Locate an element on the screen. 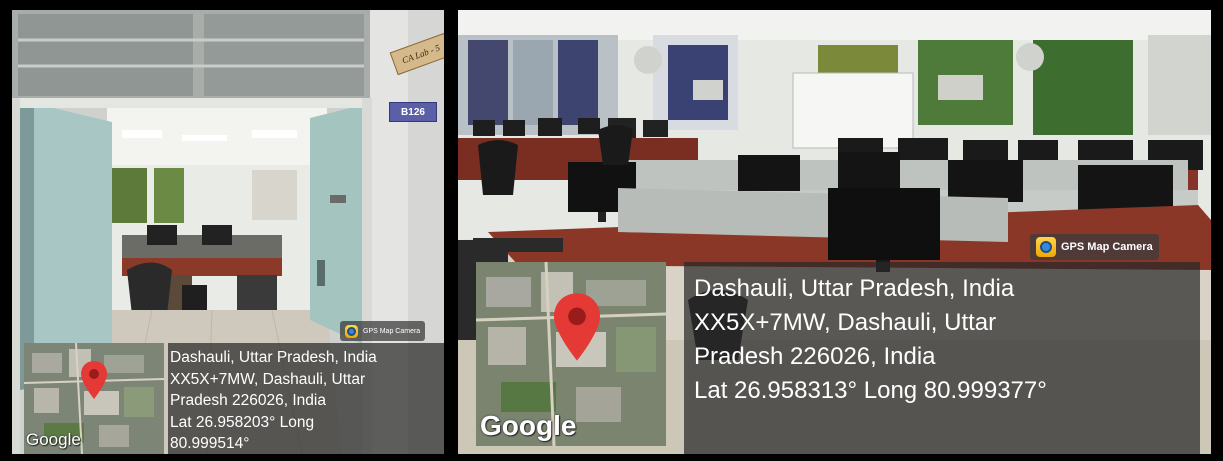  room-plate: B126 is located at coordinates (413, 112).